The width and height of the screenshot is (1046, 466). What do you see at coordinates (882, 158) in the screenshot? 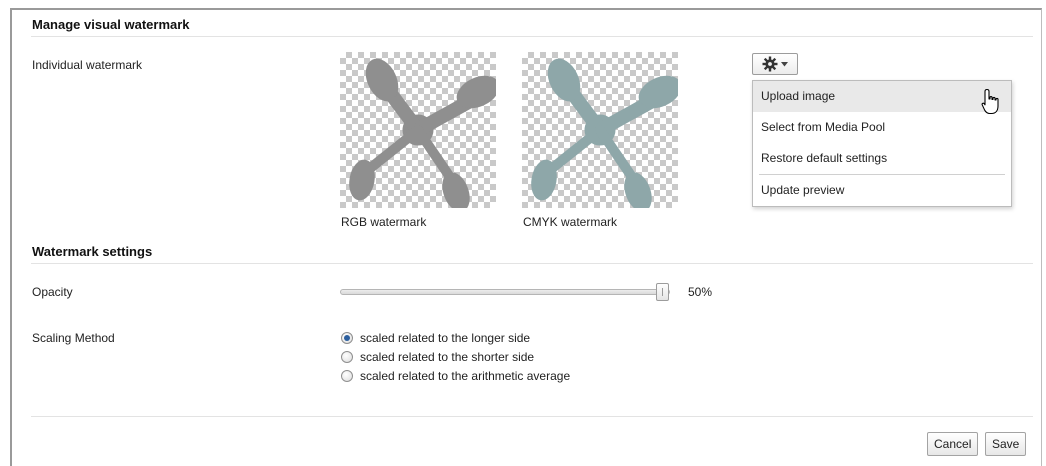
I see `menu-item-restore-defaults: Restore default settings` at bounding box center [882, 158].